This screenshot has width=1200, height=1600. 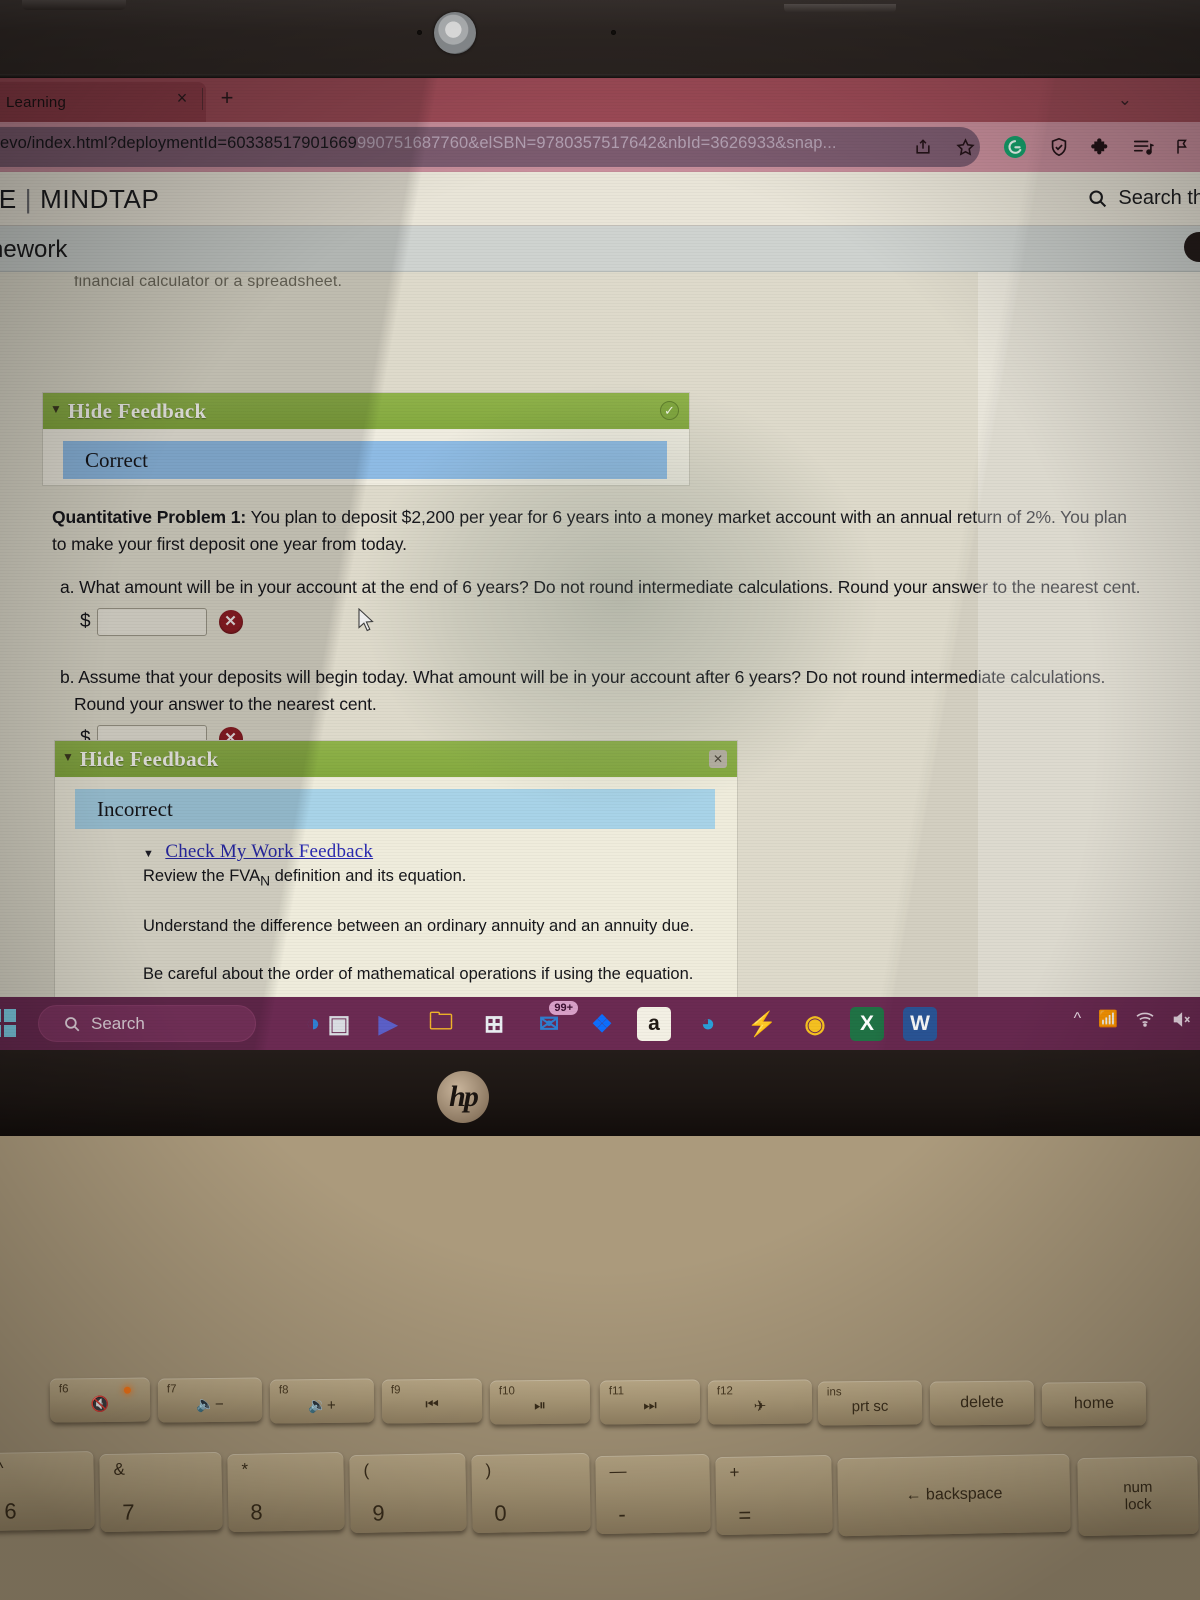 I want to click on bookmark-star-icon, so click(x=965, y=147).